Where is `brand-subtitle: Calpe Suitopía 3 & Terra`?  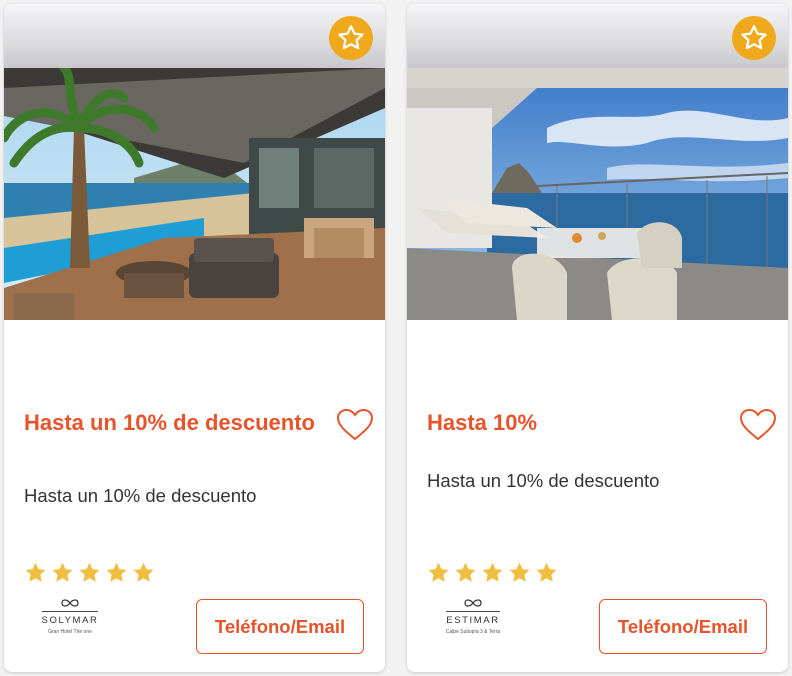
brand-subtitle: Calpe Suitopía 3 & Terra is located at coordinates (473, 632).